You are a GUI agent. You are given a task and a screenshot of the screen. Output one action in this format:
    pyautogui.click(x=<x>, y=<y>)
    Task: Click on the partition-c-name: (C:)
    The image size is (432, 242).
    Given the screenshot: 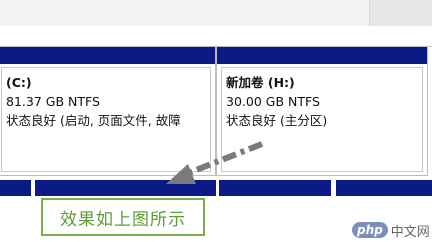 What is the action you would take?
    pyautogui.click(x=19, y=82)
    